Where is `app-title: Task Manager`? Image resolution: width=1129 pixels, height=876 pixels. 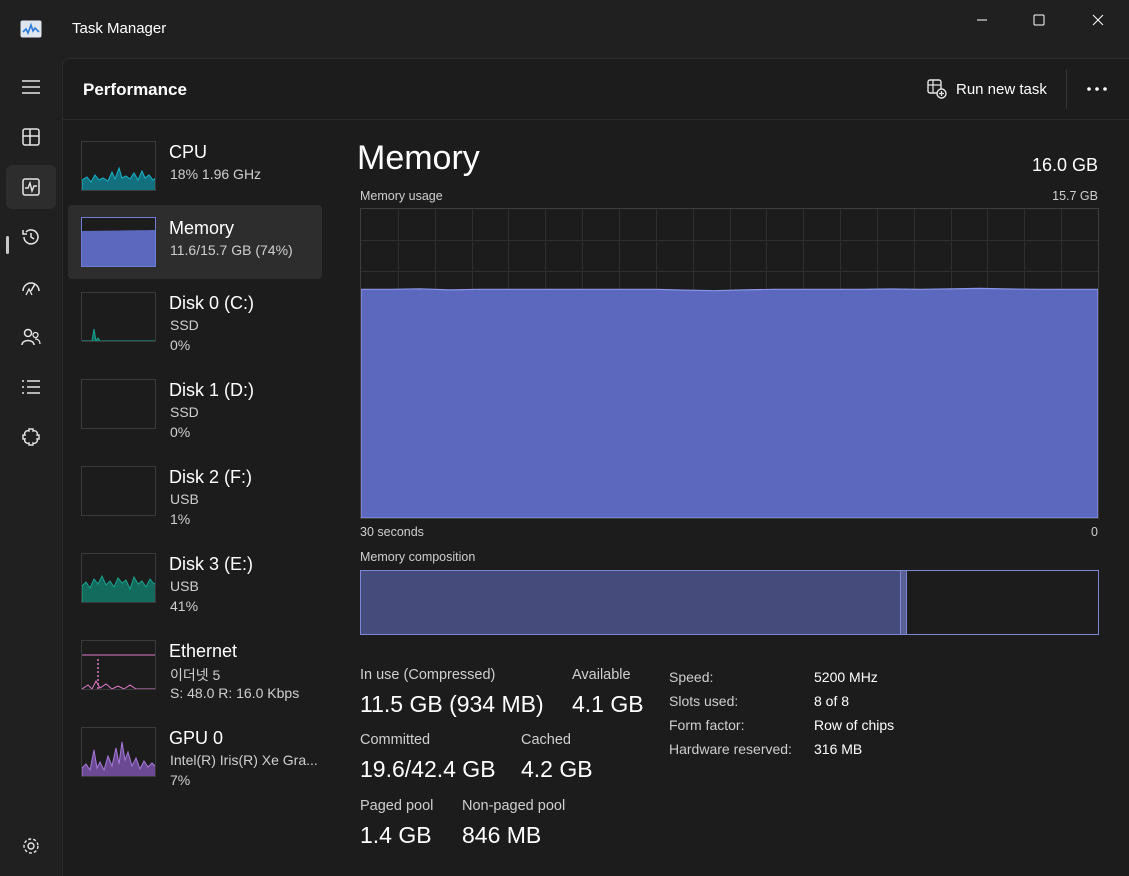 app-title: Task Manager is located at coordinates (119, 28).